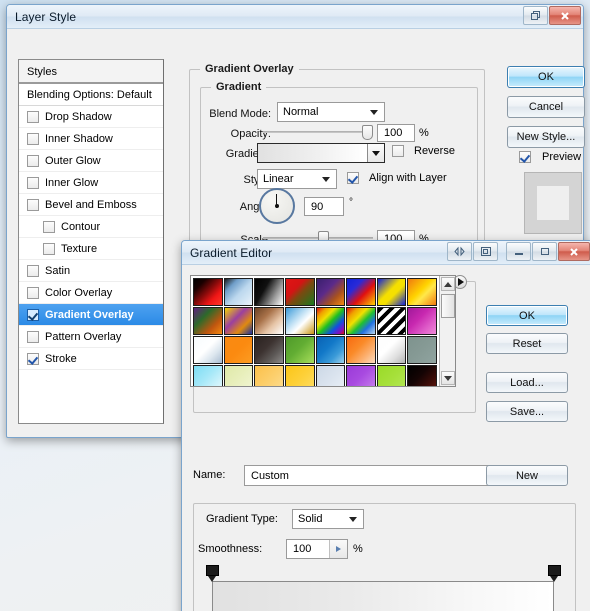 This screenshot has height=611, width=590. What do you see at coordinates (550, 157) in the screenshot?
I see `preview-checkbox: Preview` at bounding box center [550, 157].